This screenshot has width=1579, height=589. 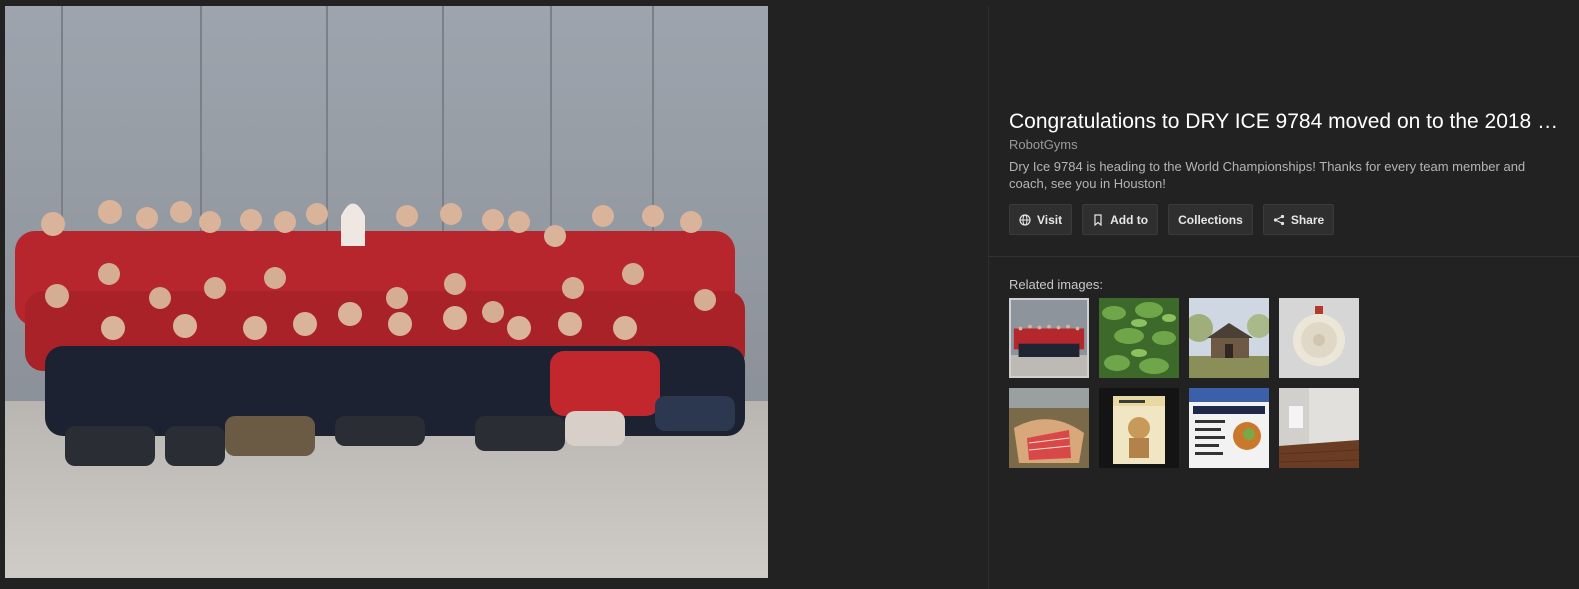 I want to click on related-thumb-sewing-pattern, so click(x=1139, y=428).